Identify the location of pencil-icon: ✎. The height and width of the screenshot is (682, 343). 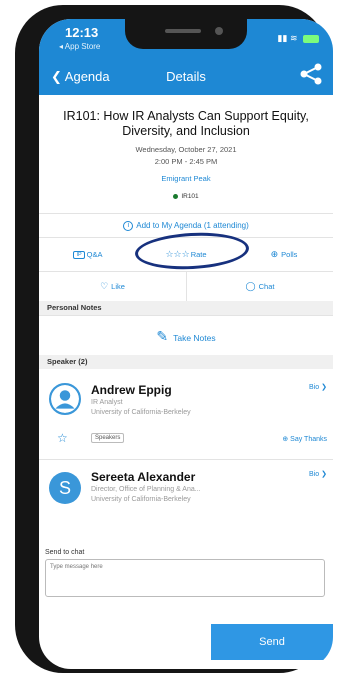
(162, 336).